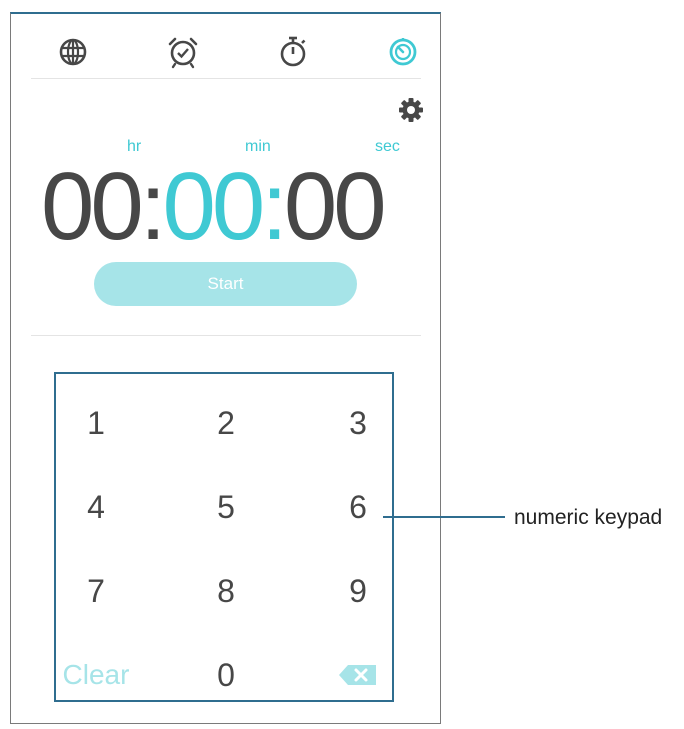 This screenshot has height=729, width=684. Describe the element at coordinates (358, 423) in the screenshot. I see `key-3: 3` at that location.